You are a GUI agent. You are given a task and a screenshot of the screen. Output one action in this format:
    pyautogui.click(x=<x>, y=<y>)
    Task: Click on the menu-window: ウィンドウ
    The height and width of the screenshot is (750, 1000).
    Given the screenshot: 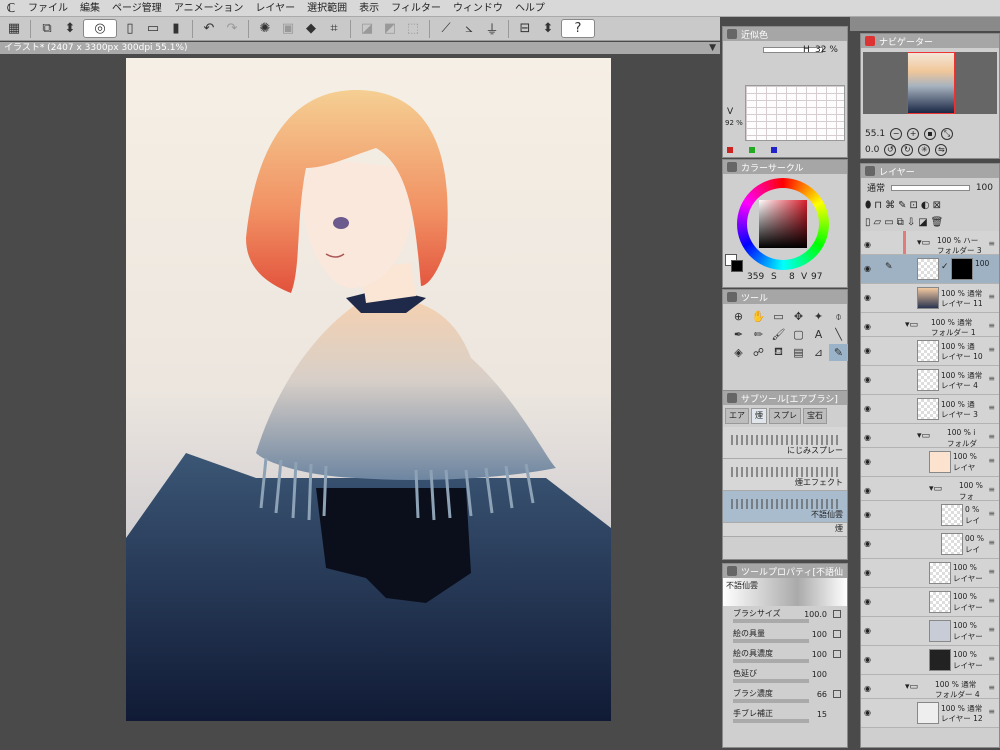 What is the action you would take?
    pyautogui.click(x=478, y=8)
    